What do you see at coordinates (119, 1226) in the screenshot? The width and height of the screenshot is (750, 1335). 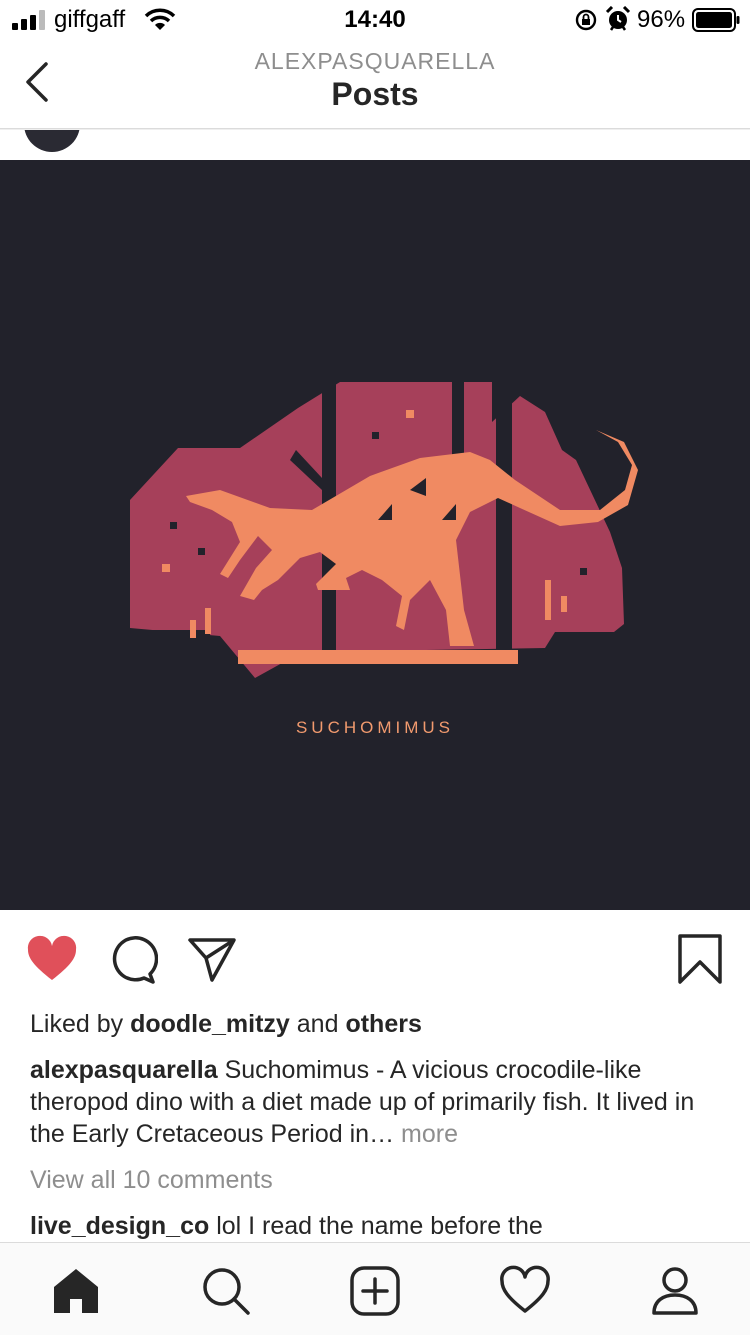 I see `comment-username: live_design_co` at bounding box center [119, 1226].